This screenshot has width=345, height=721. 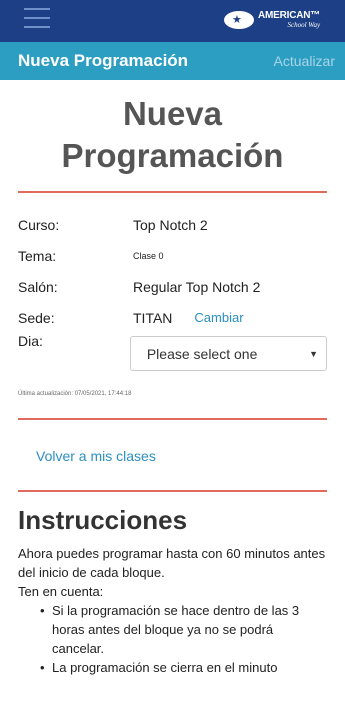 I want to click on sede-value: TITAN, so click(x=153, y=317).